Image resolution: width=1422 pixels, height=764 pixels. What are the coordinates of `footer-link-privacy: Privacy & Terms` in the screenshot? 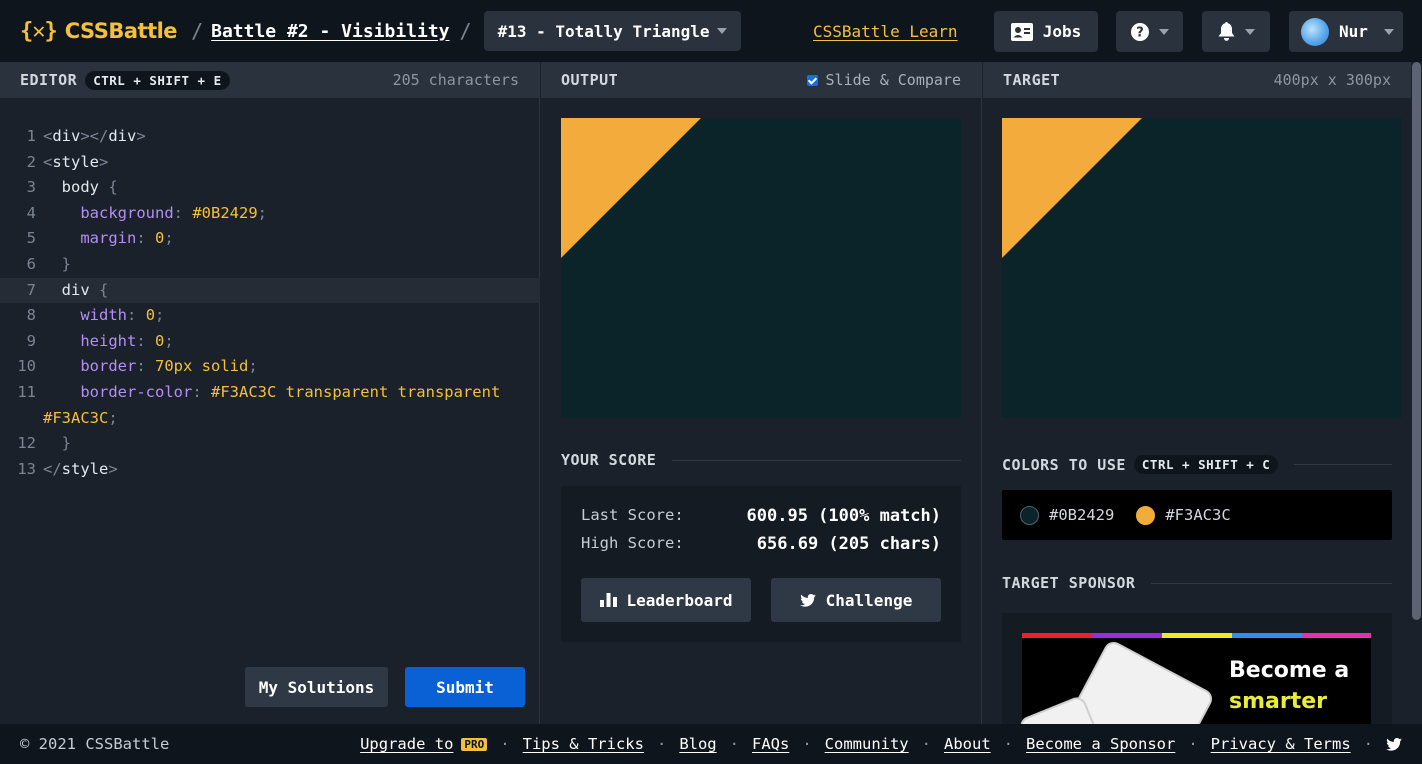 It's located at (1281, 744).